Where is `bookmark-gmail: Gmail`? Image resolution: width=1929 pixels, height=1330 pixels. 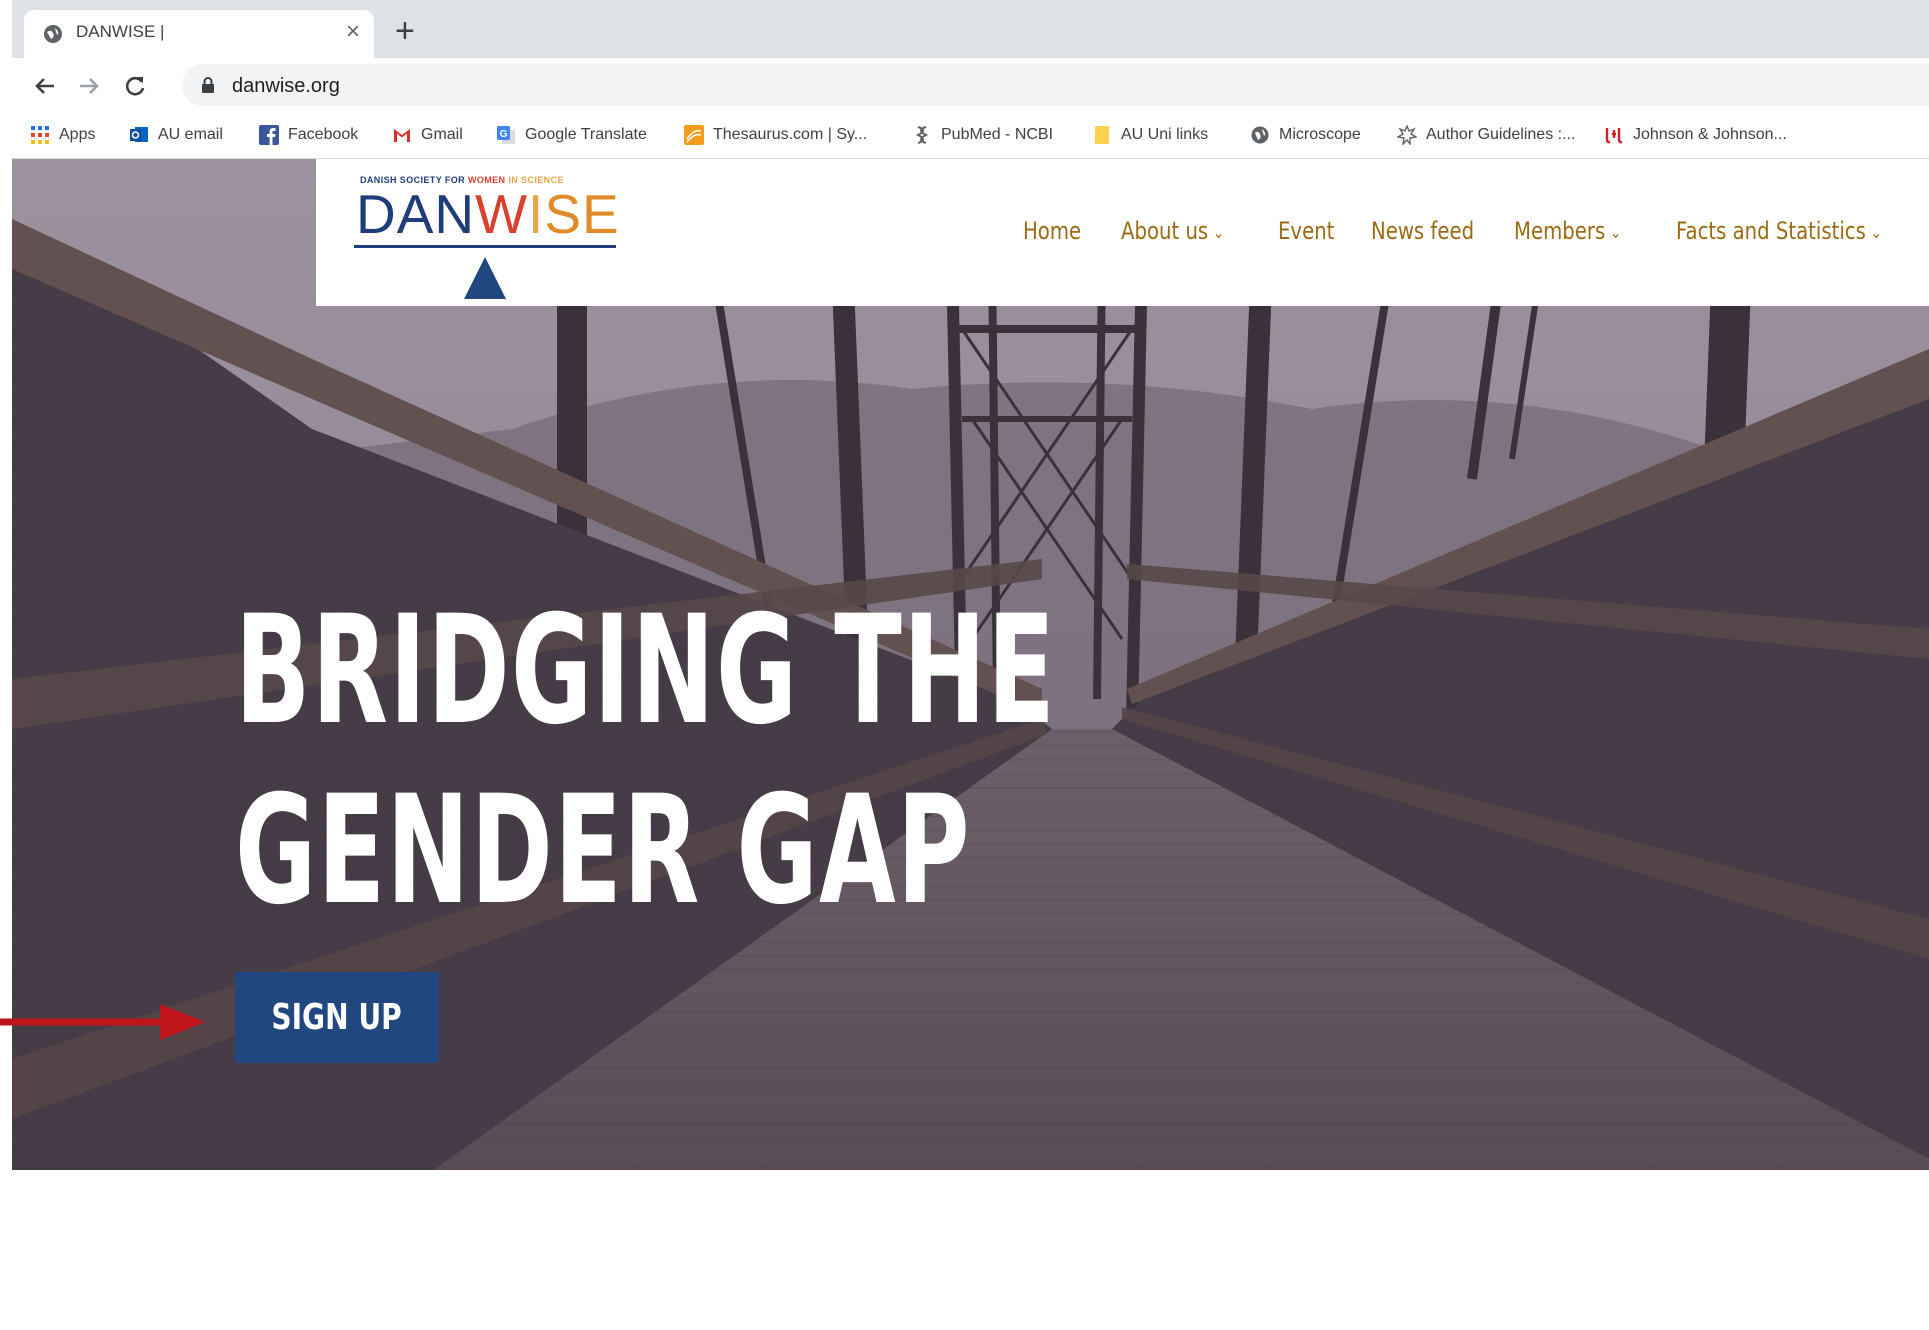 bookmark-gmail: Gmail is located at coordinates (427, 135).